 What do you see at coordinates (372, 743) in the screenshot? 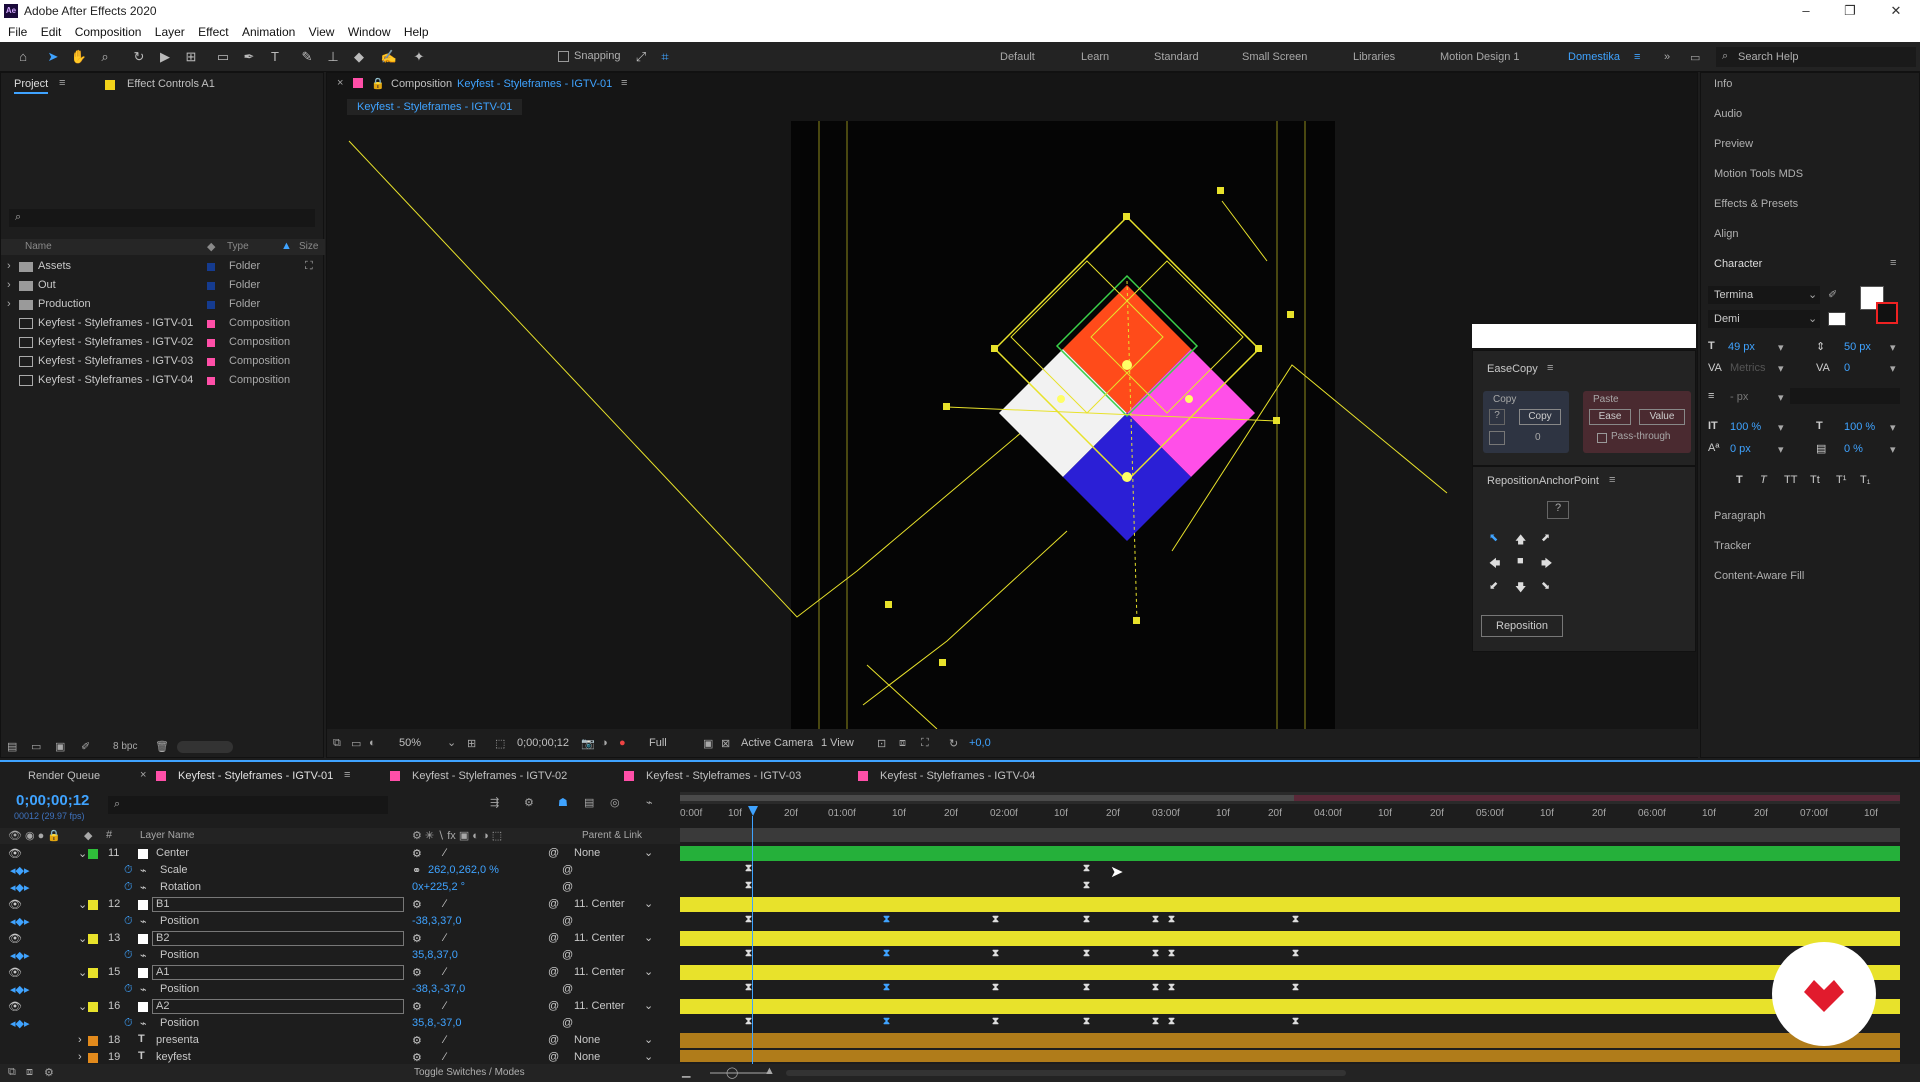
I see `mask-visibility-icon: ◐` at bounding box center [372, 743].